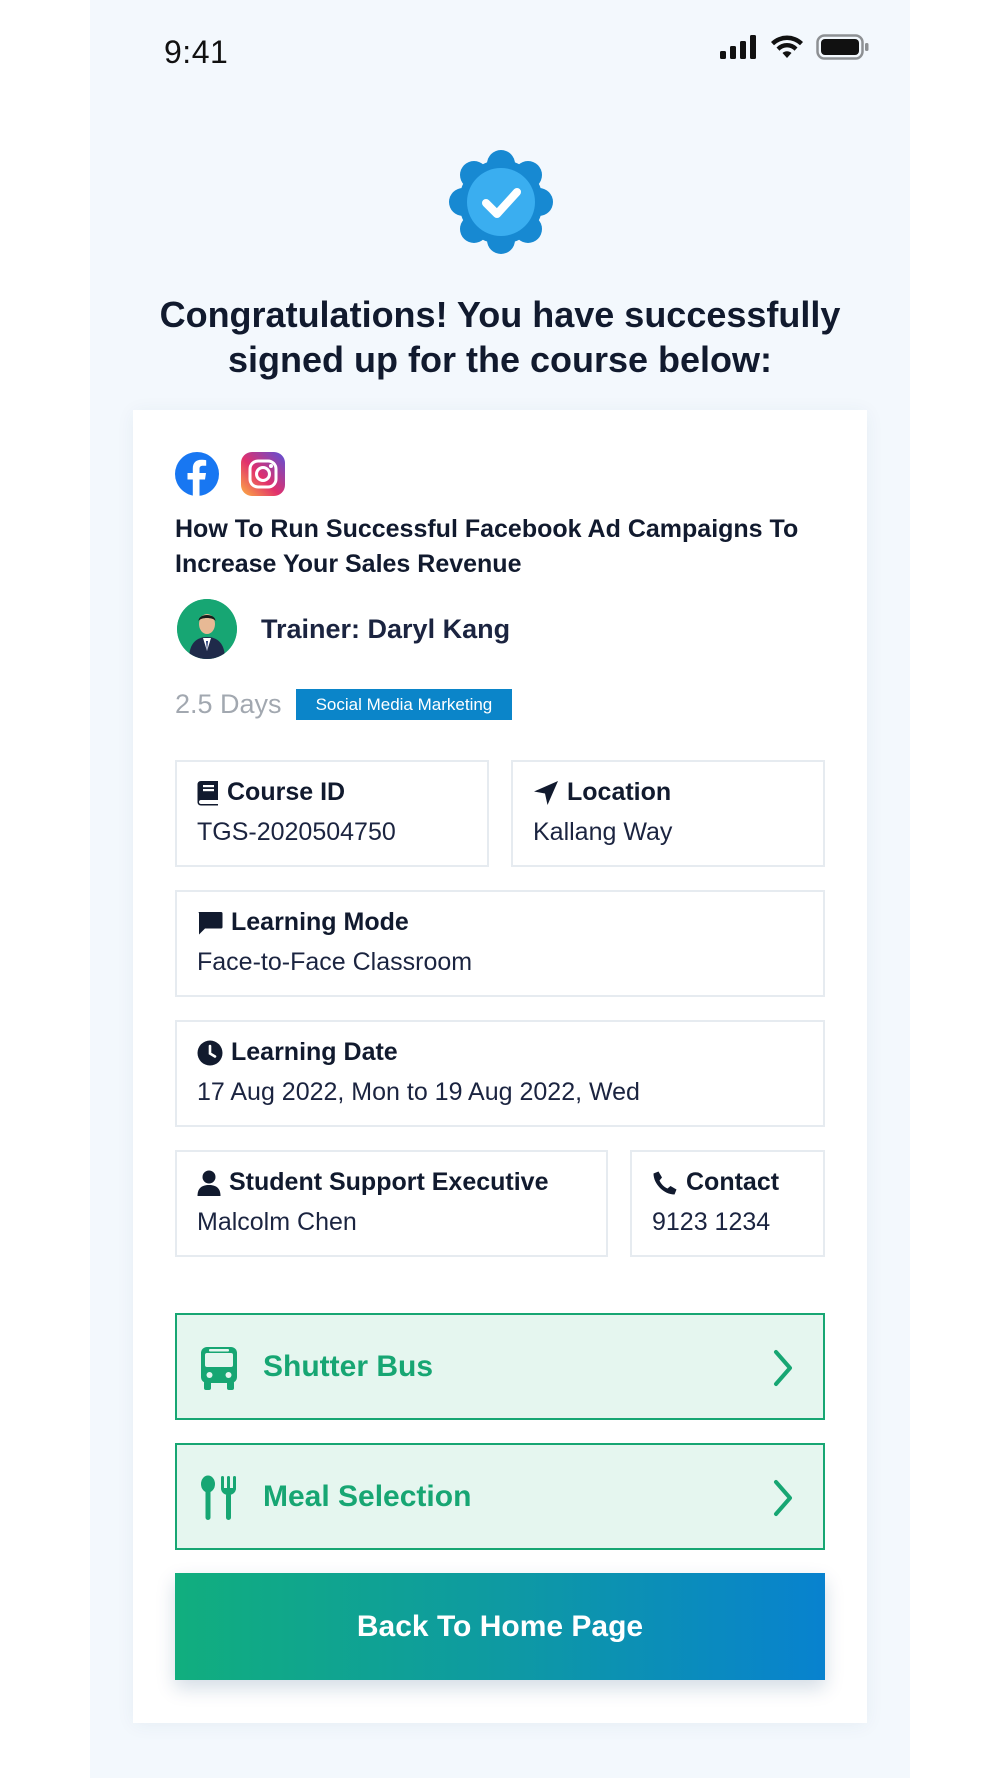 Image resolution: width=1000 pixels, height=1778 pixels. What do you see at coordinates (210, 922) in the screenshot?
I see `chat-icon` at bounding box center [210, 922].